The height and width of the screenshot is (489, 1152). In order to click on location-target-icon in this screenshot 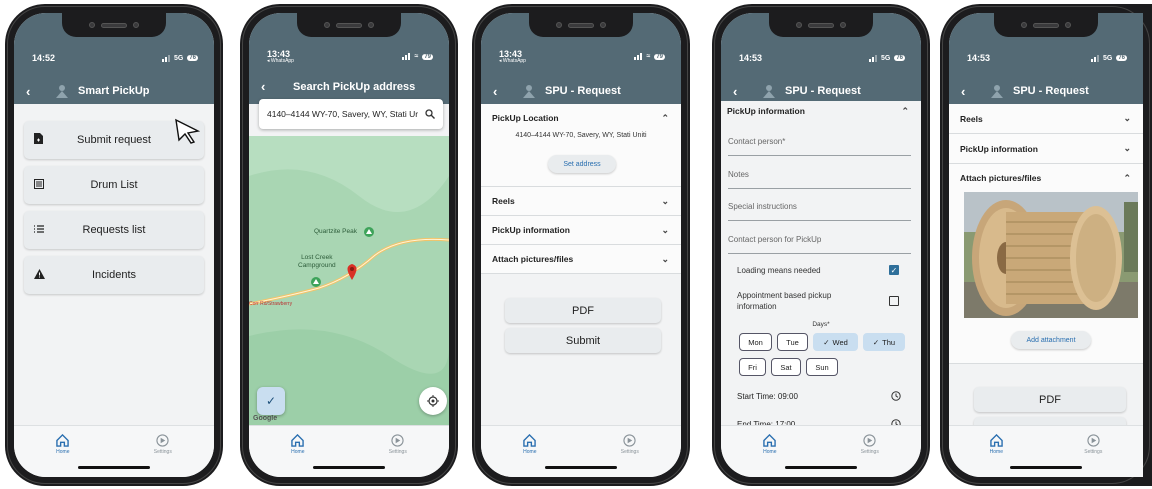, I will do `click(433, 401)`.